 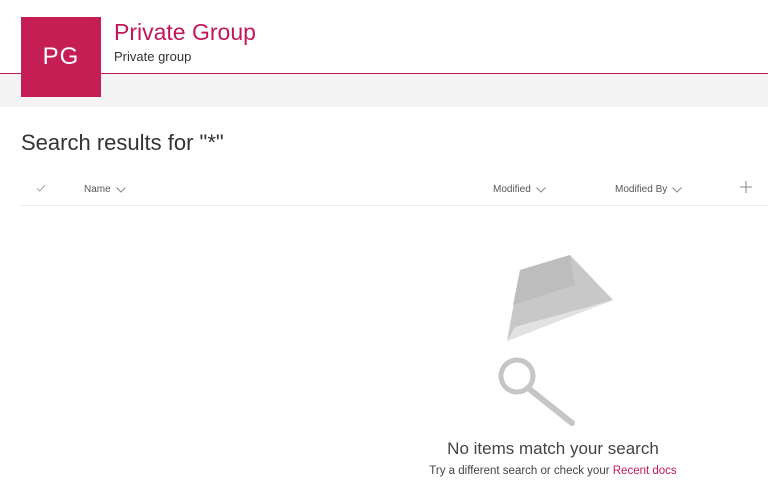 I want to click on list-column-header: Name Modified Modified By, so click(x=394, y=191).